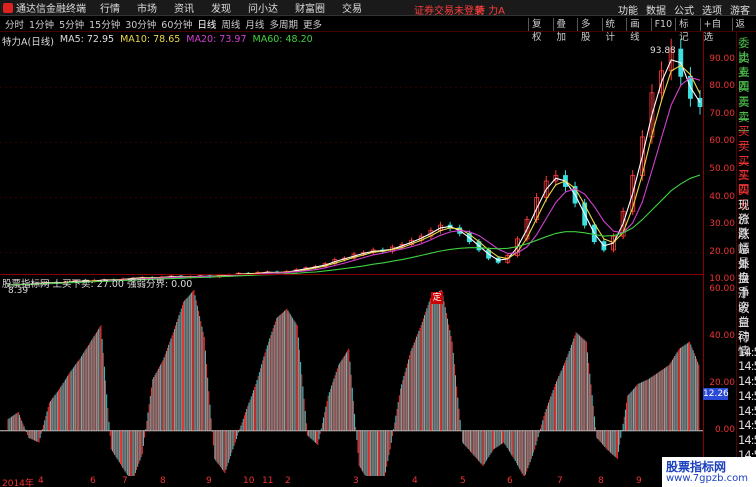 Image resolution: width=756 pixels, height=487 pixels. What do you see at coordinates (722, 279) in the screenshot?
I see `price-tick: 10.00` at bounding box center [722, 279].